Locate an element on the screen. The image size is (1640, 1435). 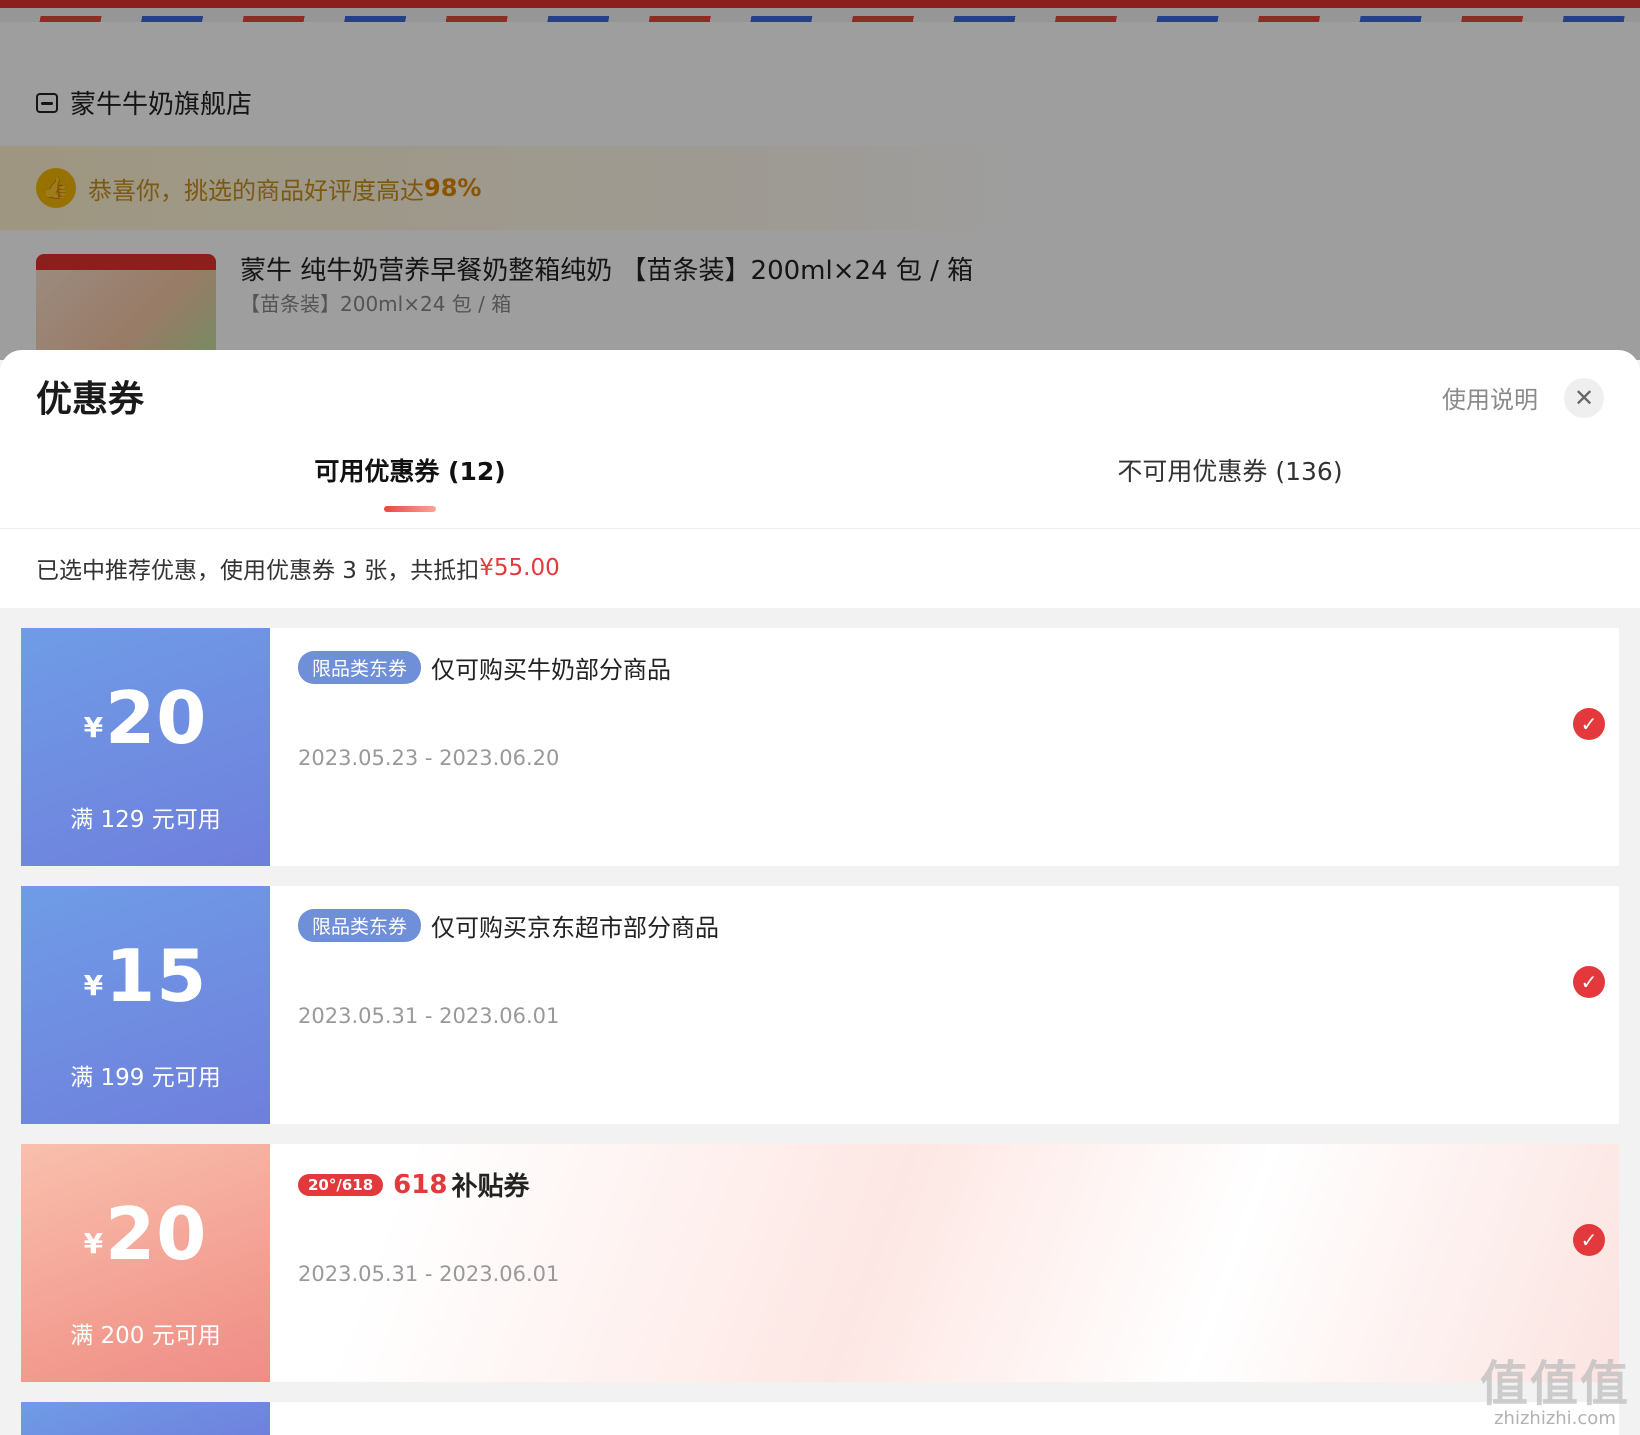
coupon-value-panel: ¥15 满 199 元可用 is located at coordinates (143, 1005).